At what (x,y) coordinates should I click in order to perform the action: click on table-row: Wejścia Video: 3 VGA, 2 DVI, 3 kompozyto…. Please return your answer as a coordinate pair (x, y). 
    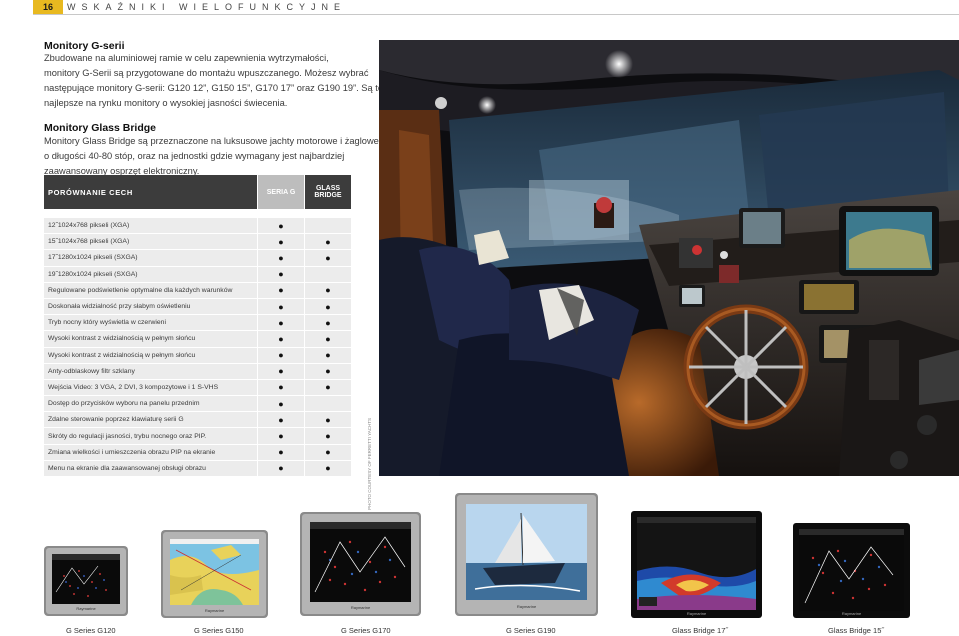
    Looking at the image, I should click on (198, 388).